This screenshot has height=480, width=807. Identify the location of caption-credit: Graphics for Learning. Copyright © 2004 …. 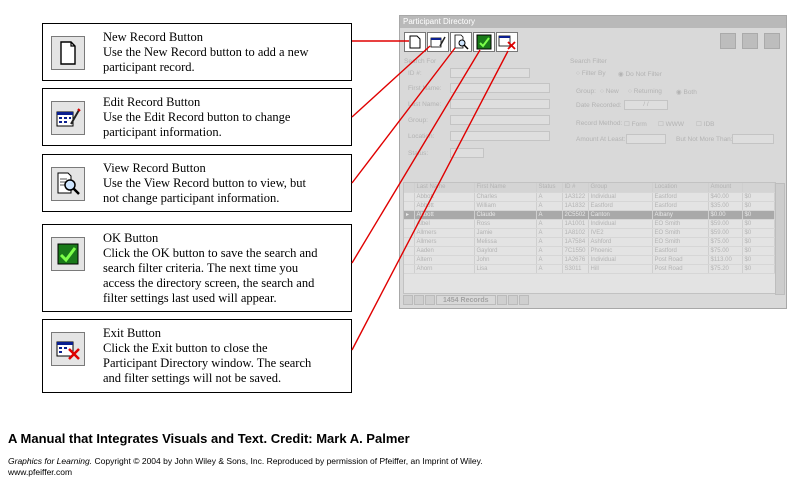
(245, 461).